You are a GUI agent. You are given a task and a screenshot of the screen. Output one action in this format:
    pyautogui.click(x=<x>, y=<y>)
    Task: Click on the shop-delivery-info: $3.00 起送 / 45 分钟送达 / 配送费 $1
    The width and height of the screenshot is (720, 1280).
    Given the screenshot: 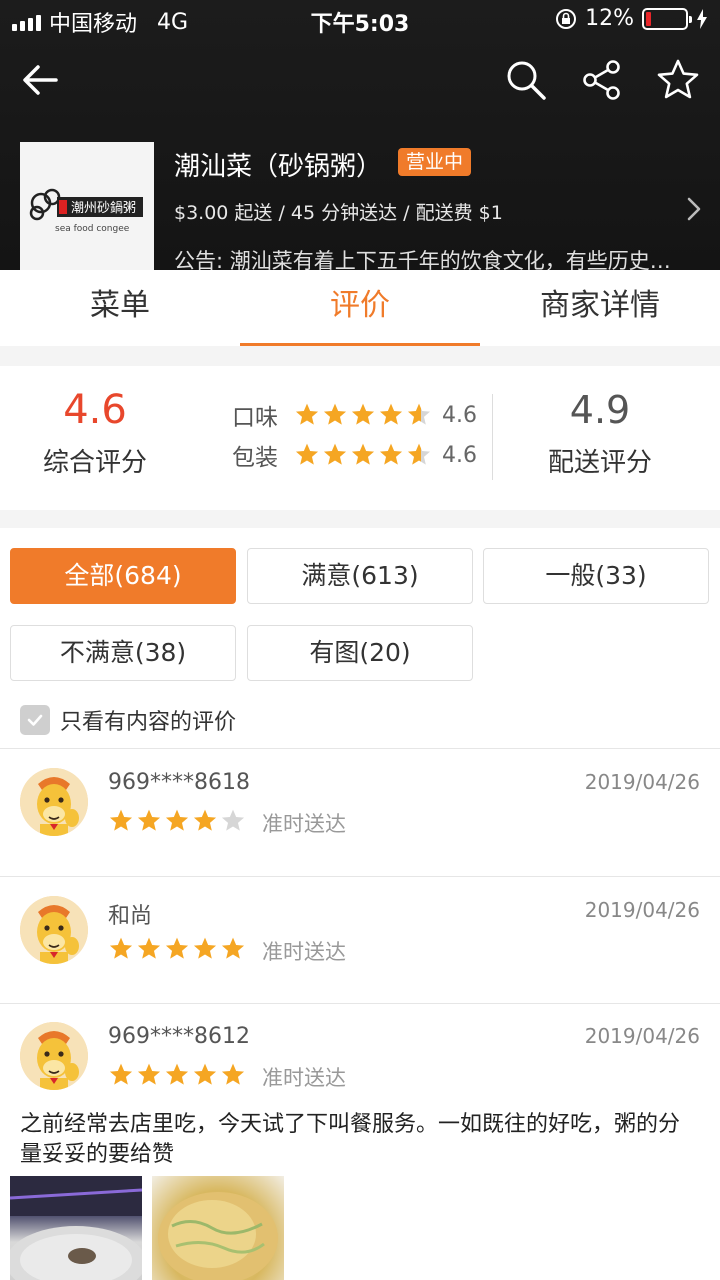 What is the action you would take?
    pyautogui.click(x=338, y=213)
    